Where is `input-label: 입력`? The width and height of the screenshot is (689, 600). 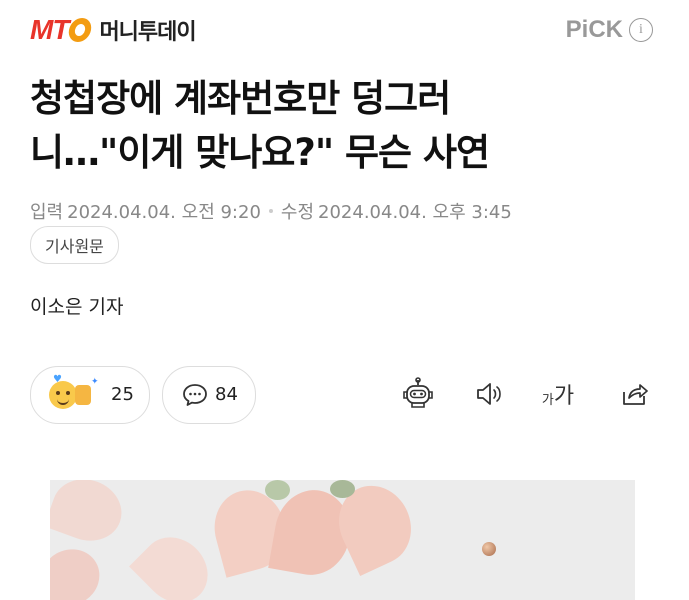
input-label: 입력 is located at coordinates (47, 212).